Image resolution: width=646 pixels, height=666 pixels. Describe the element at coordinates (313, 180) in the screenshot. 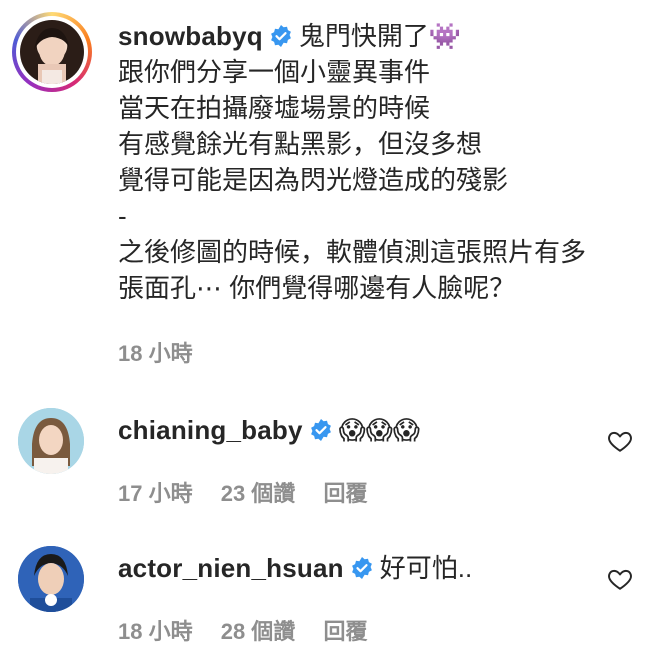

I see `caption-line: 覺得可能是因為閃光燈造成的殘影` at that location.